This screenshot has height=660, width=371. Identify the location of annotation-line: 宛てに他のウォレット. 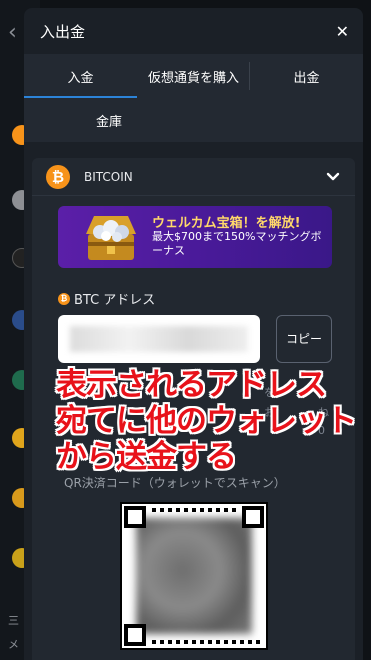
(206, 421).